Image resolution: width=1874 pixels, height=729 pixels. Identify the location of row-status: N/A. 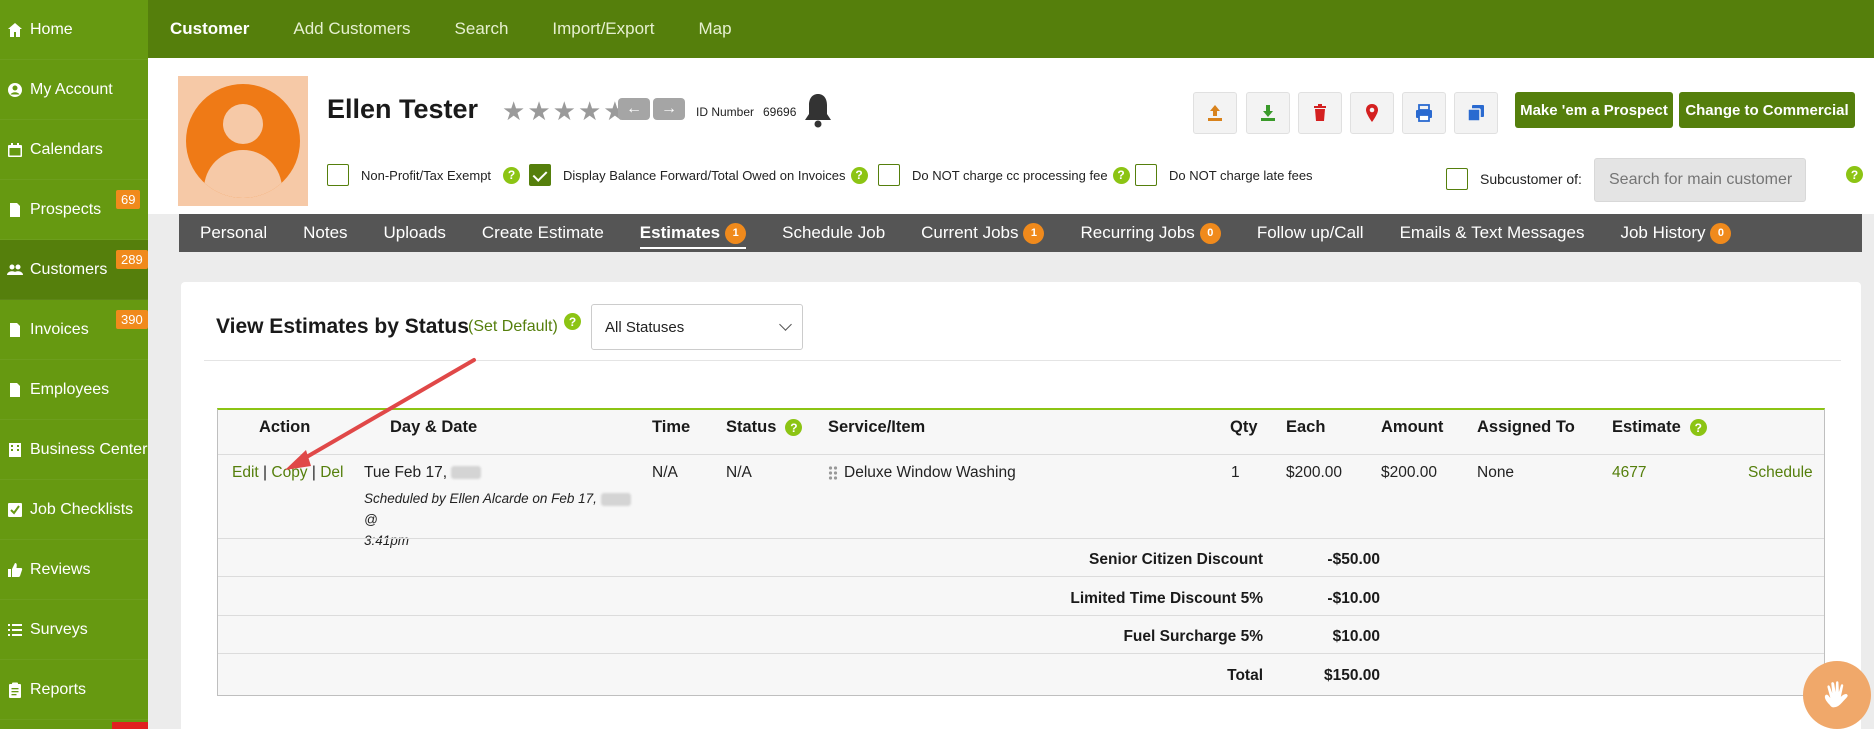
(739, 472).